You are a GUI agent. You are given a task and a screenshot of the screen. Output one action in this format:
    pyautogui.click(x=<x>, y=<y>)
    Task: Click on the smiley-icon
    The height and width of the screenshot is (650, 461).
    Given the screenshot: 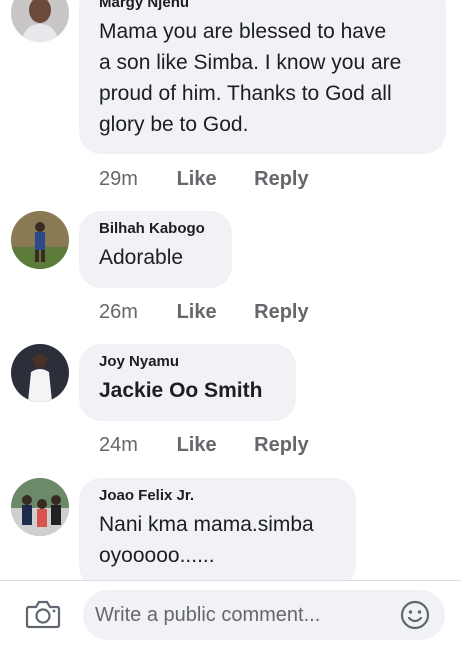 What is the action you would take?
    pyautogui.click(x=415, y=615)
    